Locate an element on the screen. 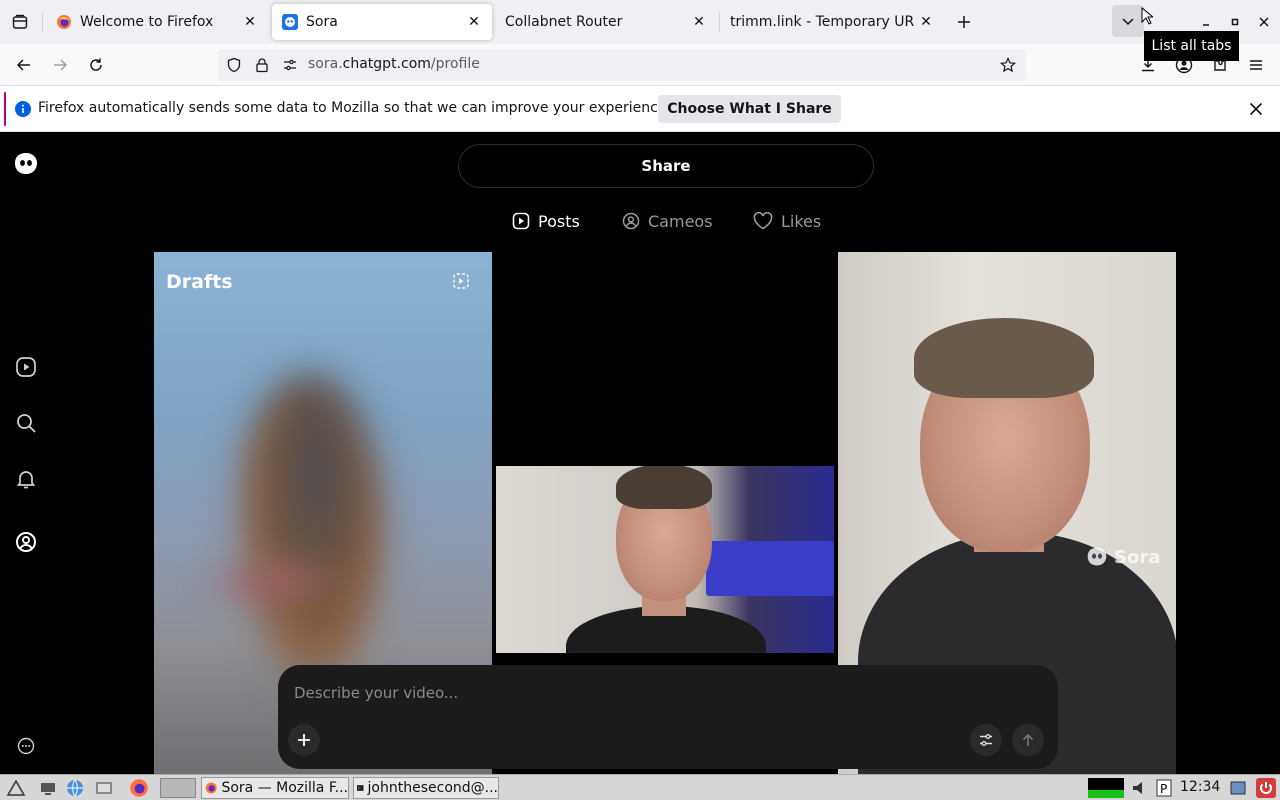 The image size is (1280, 800). settings-button is located at coordinates (986, 740).